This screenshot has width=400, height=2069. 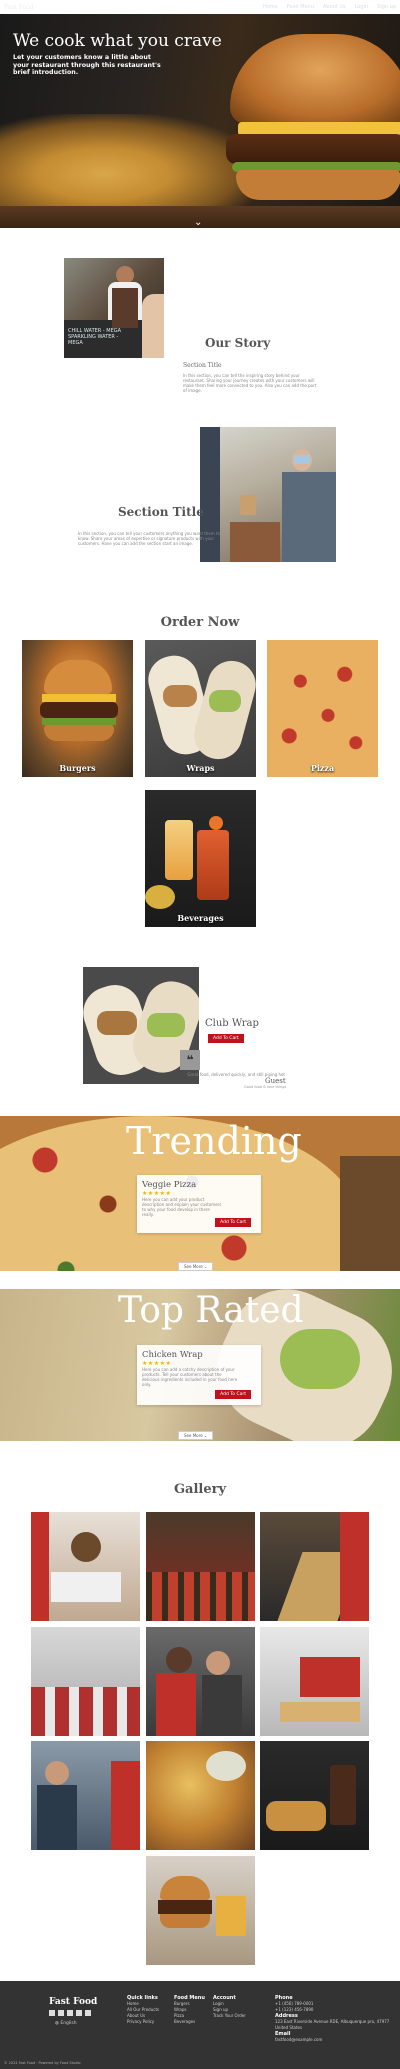 I want to click on social-icons, so click(x=70, y=2013).